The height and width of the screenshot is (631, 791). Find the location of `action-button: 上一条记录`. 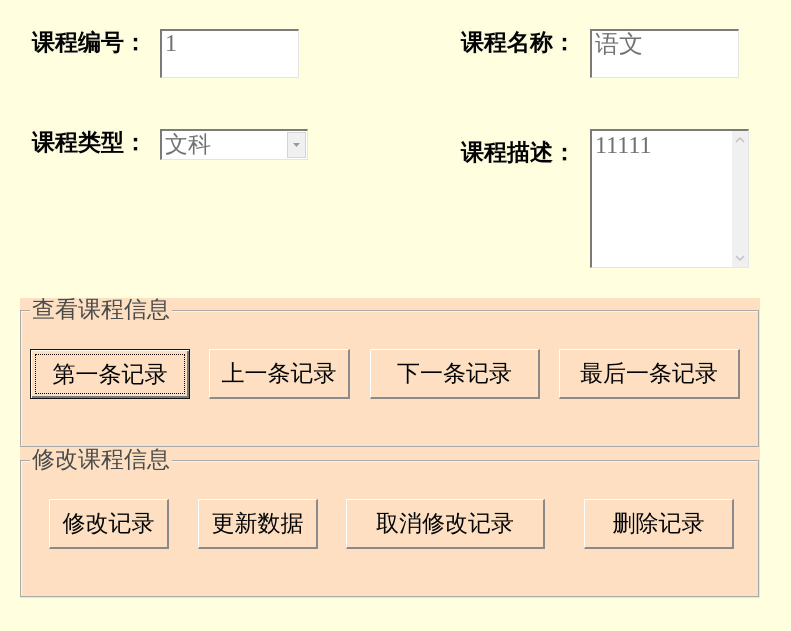

action-button: 上一条记录 is located at coordinates (279, 374).